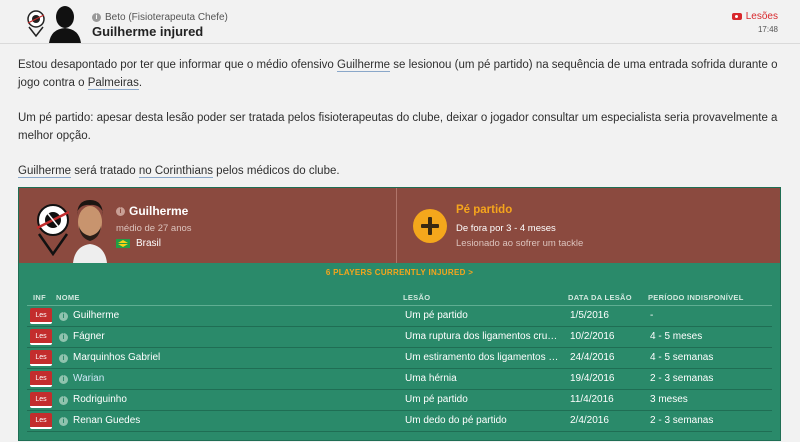 This screenshot has width=800, height=442. Describe the element at coordinates (592, 399) in the screenshot. I see `date-cell: 11/4/2016` at that location.